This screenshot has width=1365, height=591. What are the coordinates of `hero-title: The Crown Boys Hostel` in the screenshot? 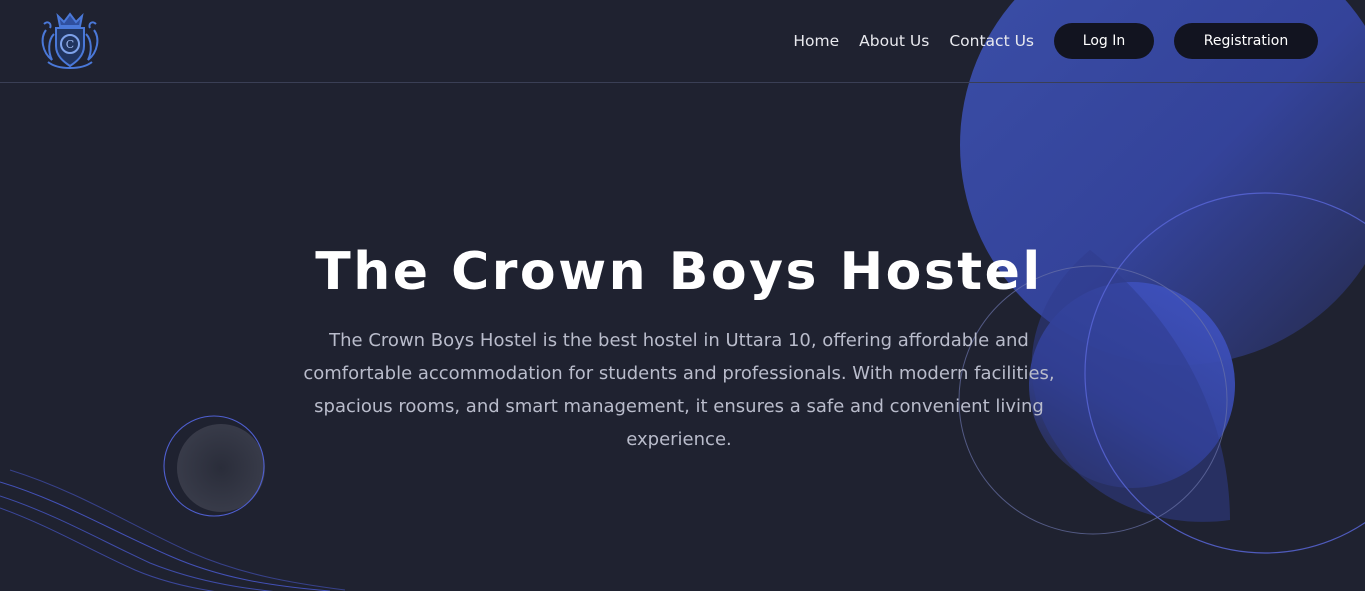 It's located at (679, 272).